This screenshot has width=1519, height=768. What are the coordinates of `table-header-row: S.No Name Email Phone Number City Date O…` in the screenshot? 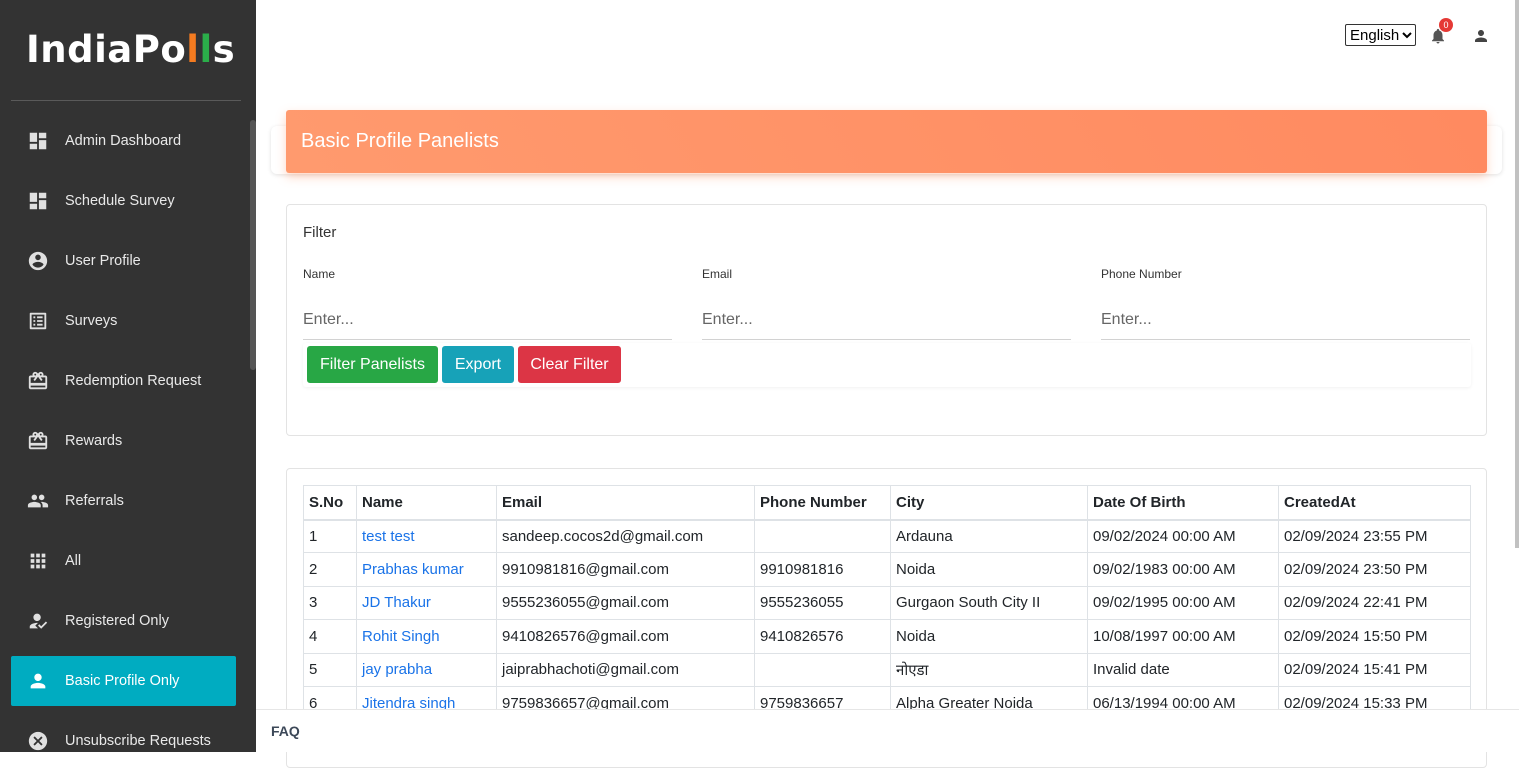 It's located at (887, 503).